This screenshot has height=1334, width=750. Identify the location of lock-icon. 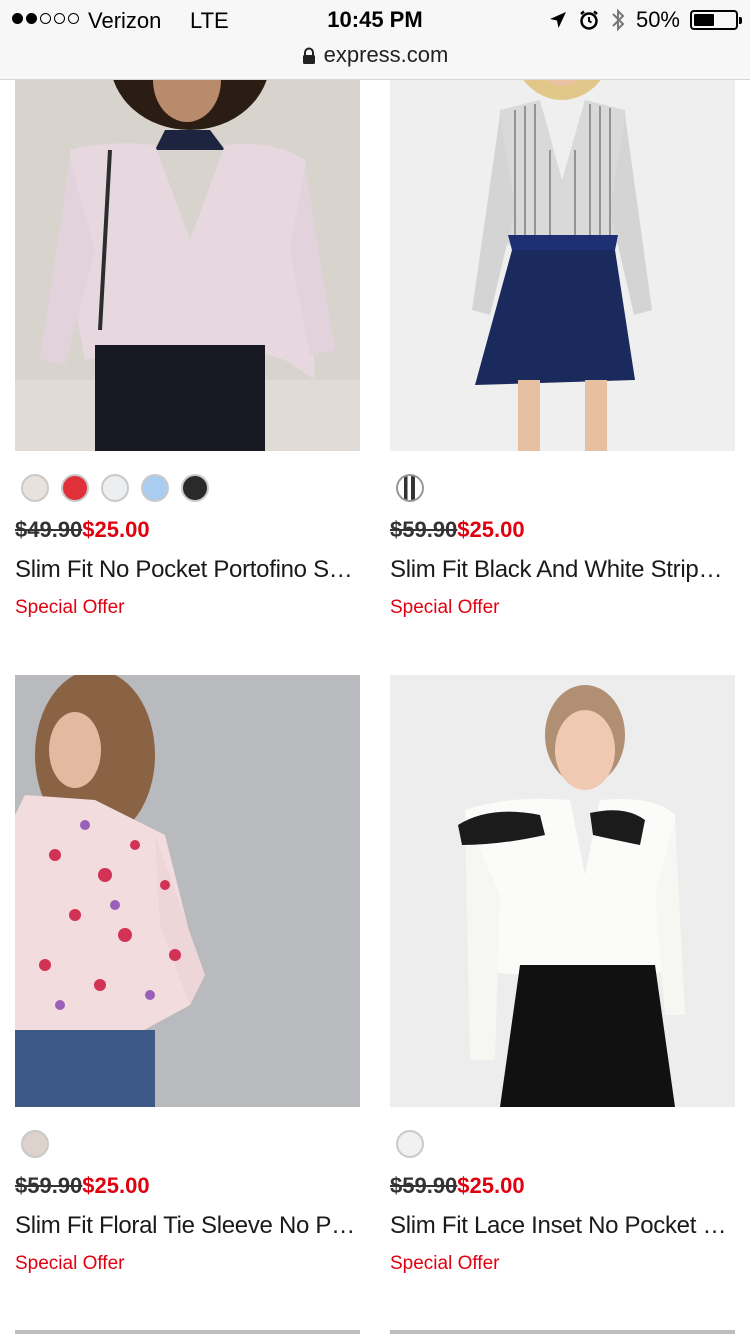
(308, 56).